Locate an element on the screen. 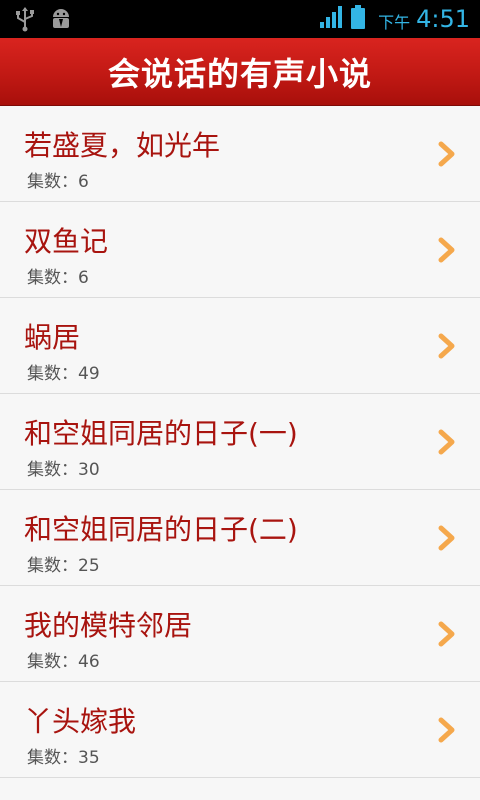 This screenshot has width=480, height=800. episode-count: 集数：49 is located at coordinates (63, 371).